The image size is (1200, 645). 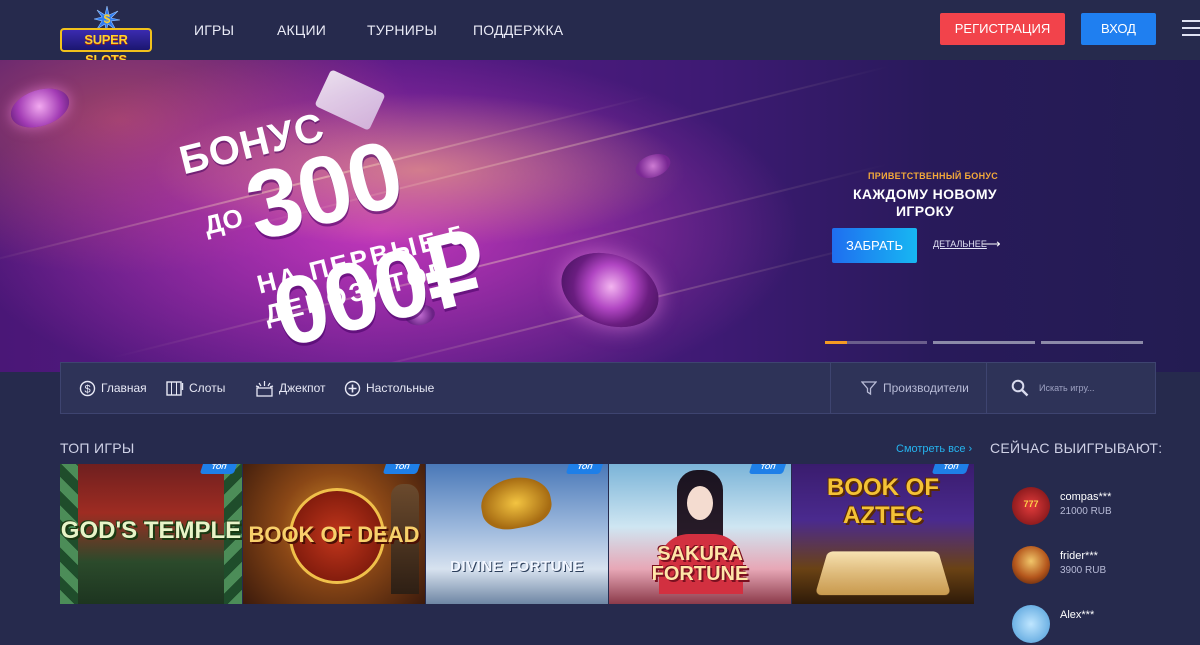 I want to click on arrow-right-icon: ⟶, so click(x=991, y=244).